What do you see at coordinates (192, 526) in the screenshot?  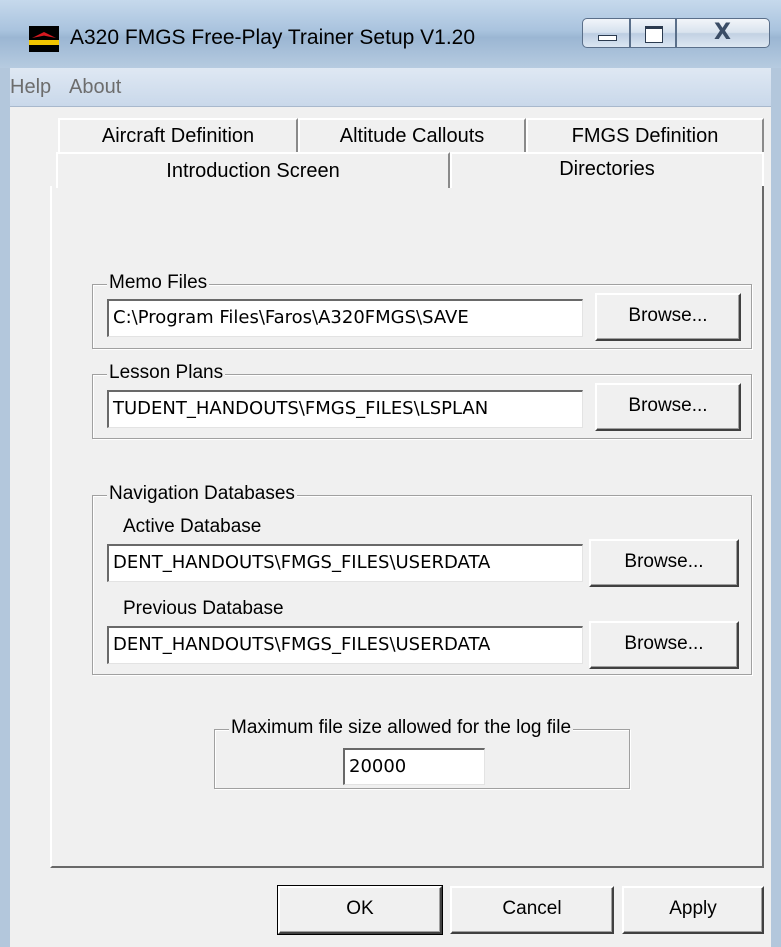 I see `active-database-label: Active Database` at bounding box center [192, 526].